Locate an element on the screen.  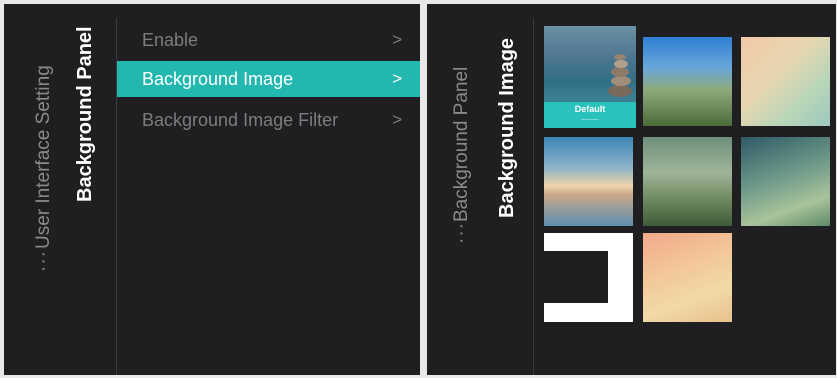
menu-item-background-image-filter: Background Image Filter > is located at coordinates (268, 120).